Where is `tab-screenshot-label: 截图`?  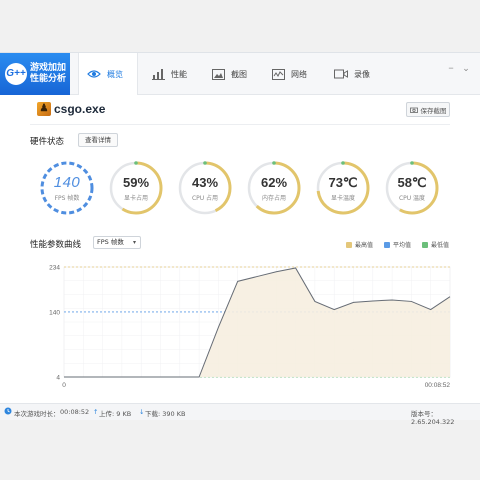 tab-screenshot-label: 截图 is located at coordinates (239, 74).